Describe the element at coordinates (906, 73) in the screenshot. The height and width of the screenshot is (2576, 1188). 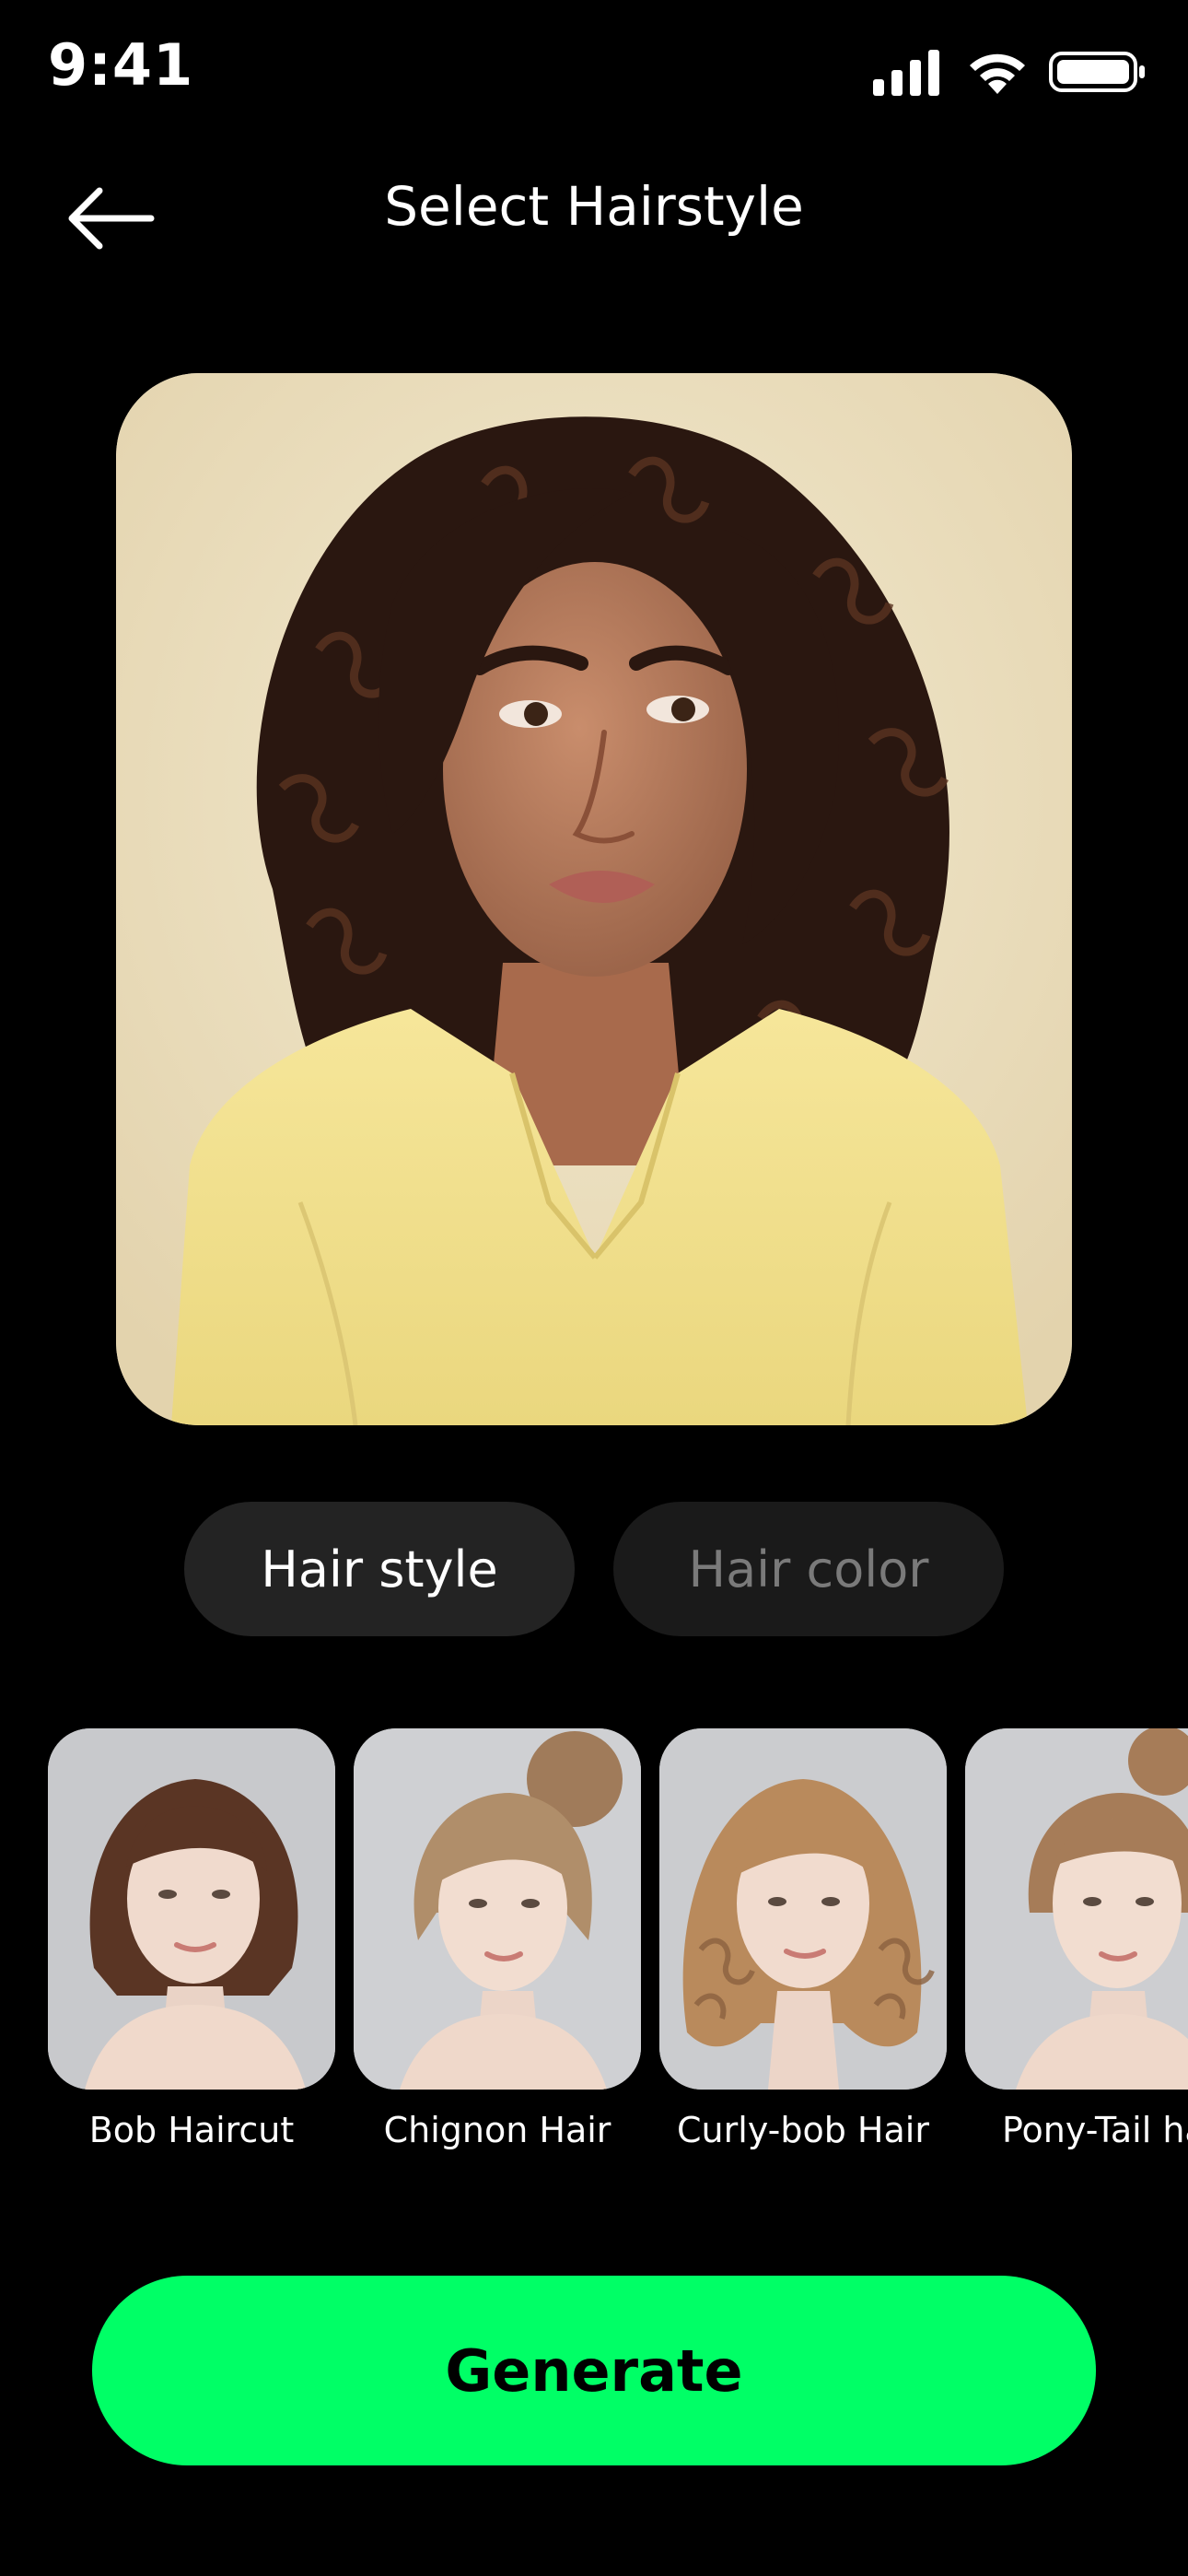
I see `signal-icon` at that location.